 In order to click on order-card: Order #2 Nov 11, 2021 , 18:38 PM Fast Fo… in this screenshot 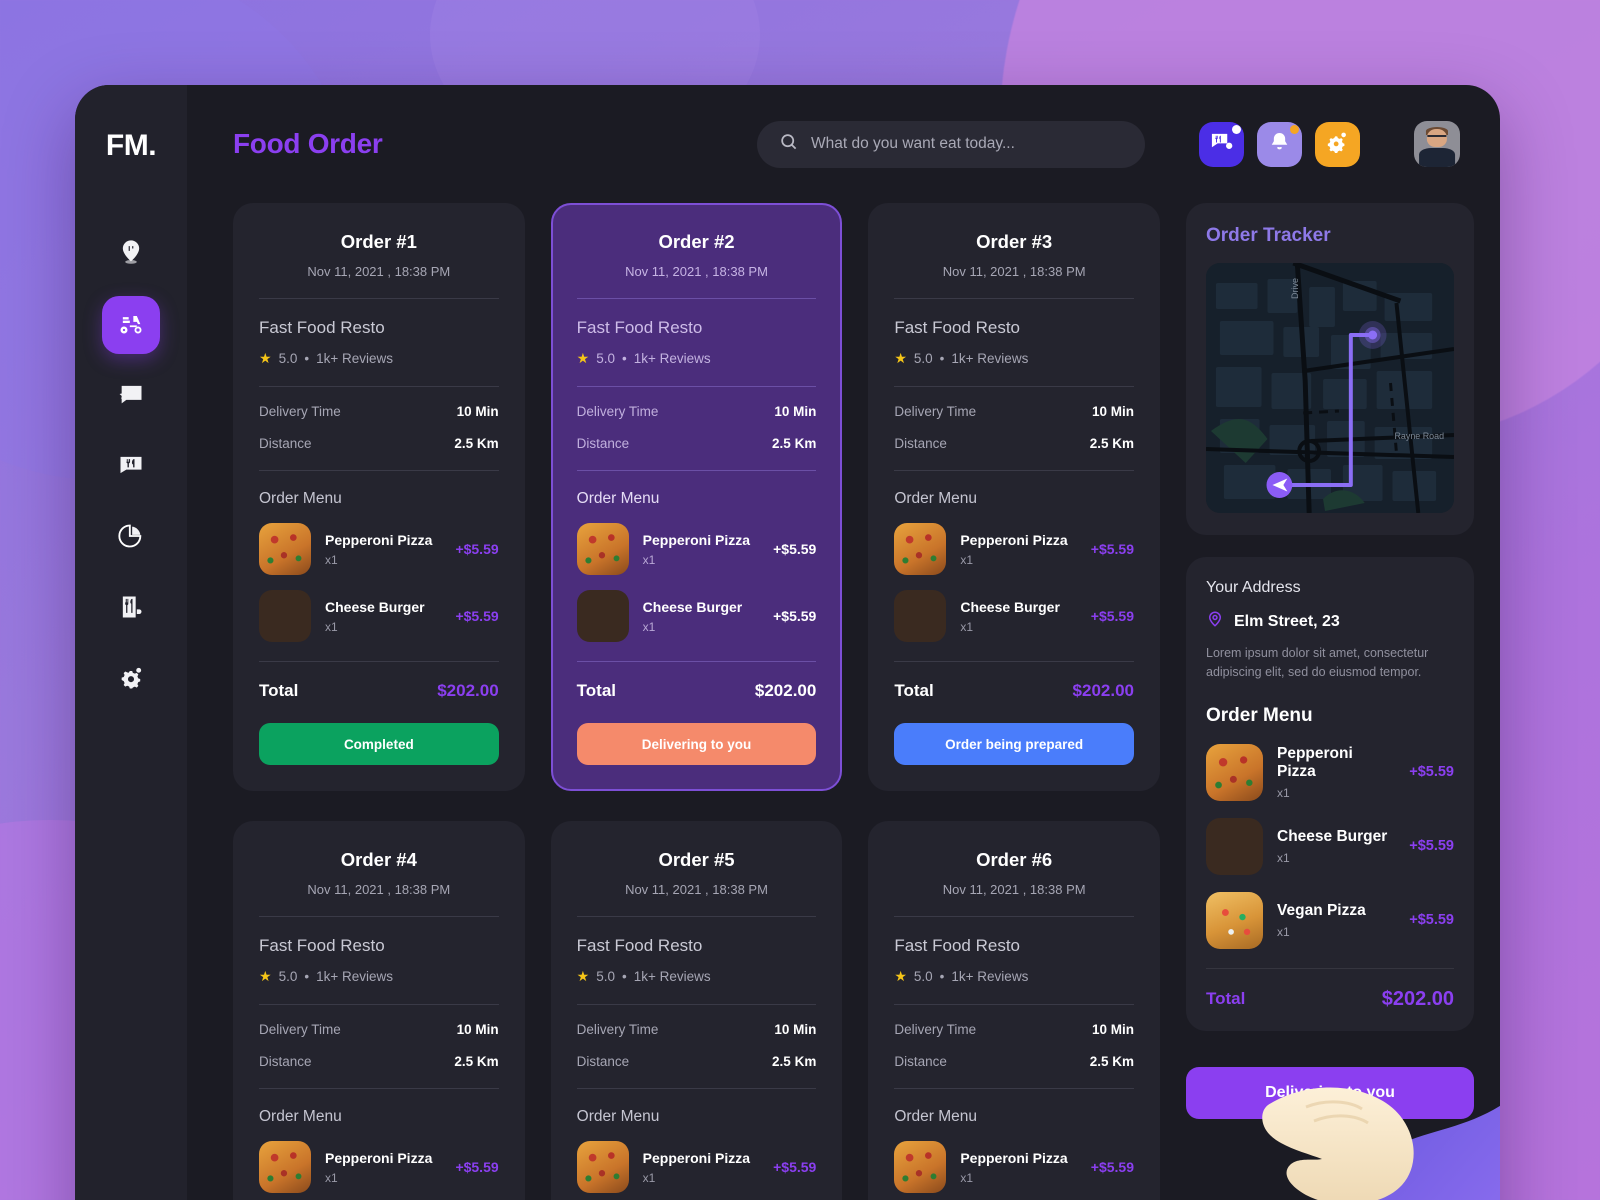, I will do `click(696, 497)`.